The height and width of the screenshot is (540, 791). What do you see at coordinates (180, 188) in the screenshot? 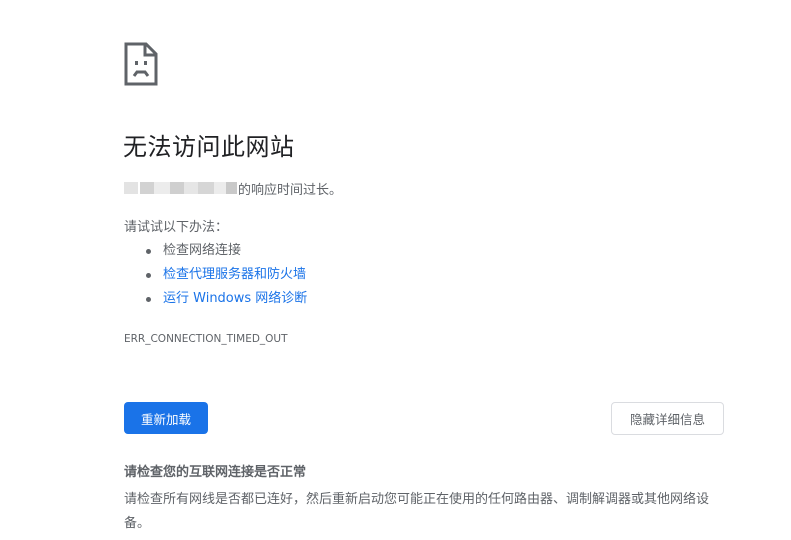
I see `redacted-hostname` at bounding box center [180, 188].